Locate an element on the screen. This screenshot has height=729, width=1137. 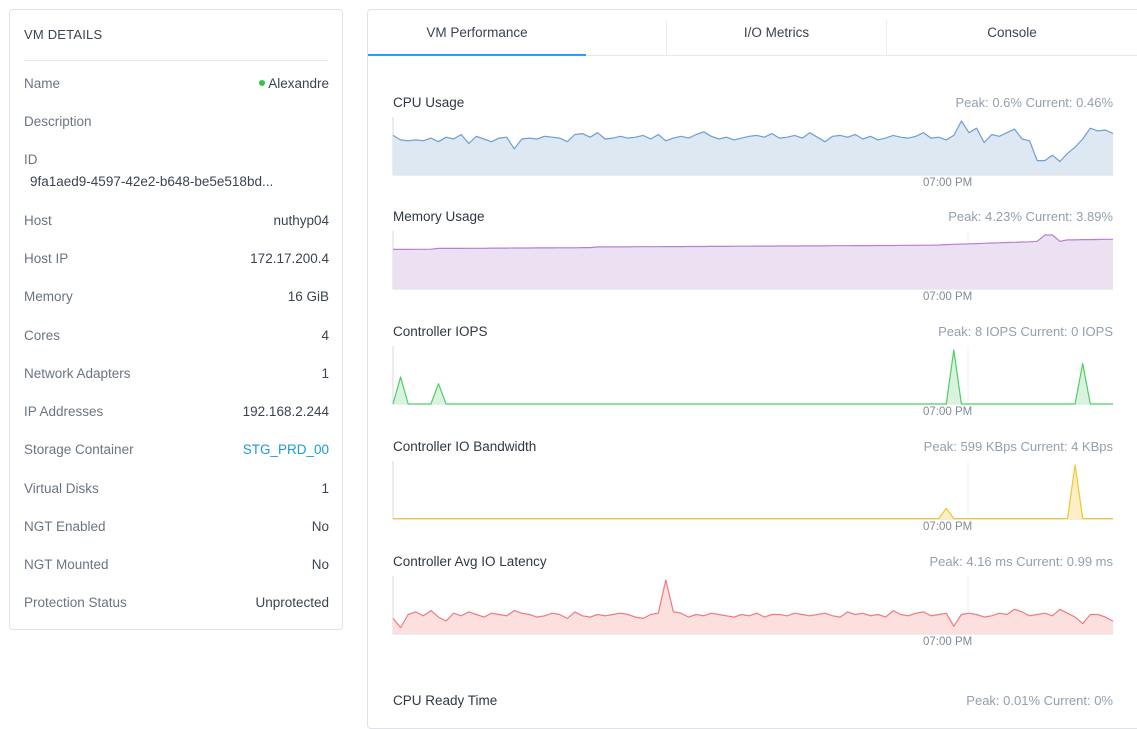
detail-label: Host is located at coordinates (38, 220).